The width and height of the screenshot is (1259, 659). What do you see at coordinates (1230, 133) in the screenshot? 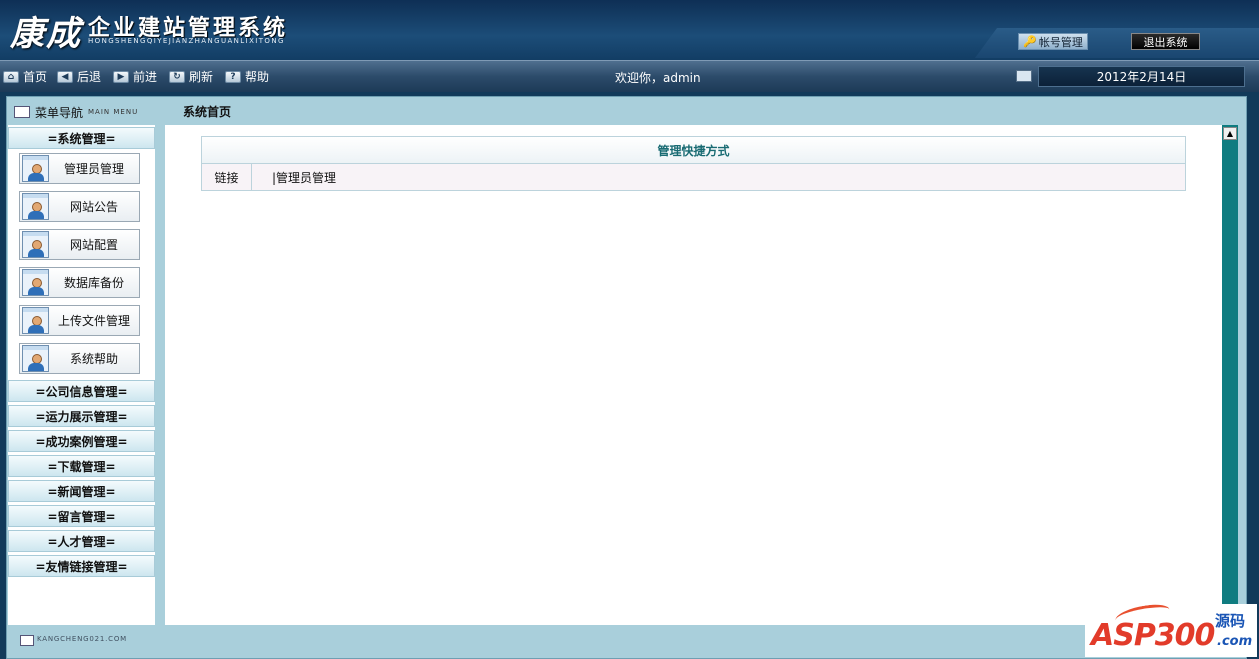
I see `scroll-up-icon: ▲` at bounding box center [1230, 133].